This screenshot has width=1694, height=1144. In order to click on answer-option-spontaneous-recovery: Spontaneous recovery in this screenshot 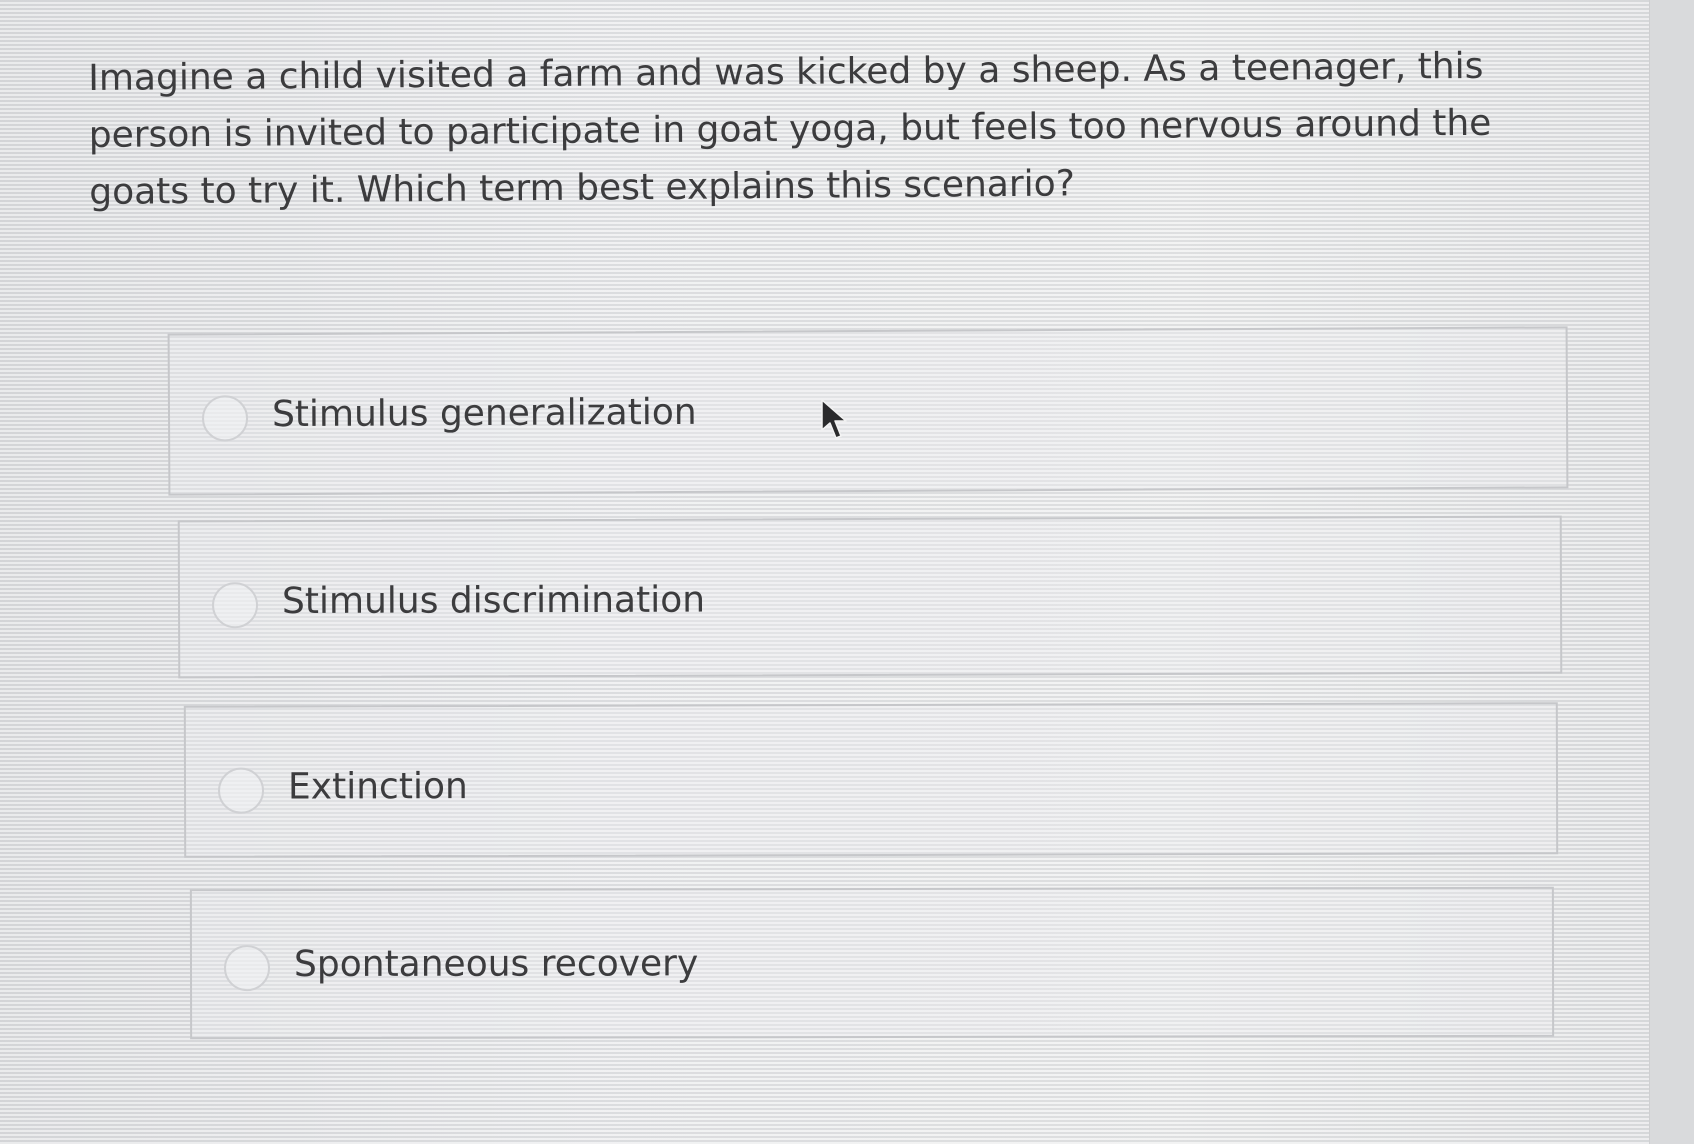, I will do `click(872, 963)`.